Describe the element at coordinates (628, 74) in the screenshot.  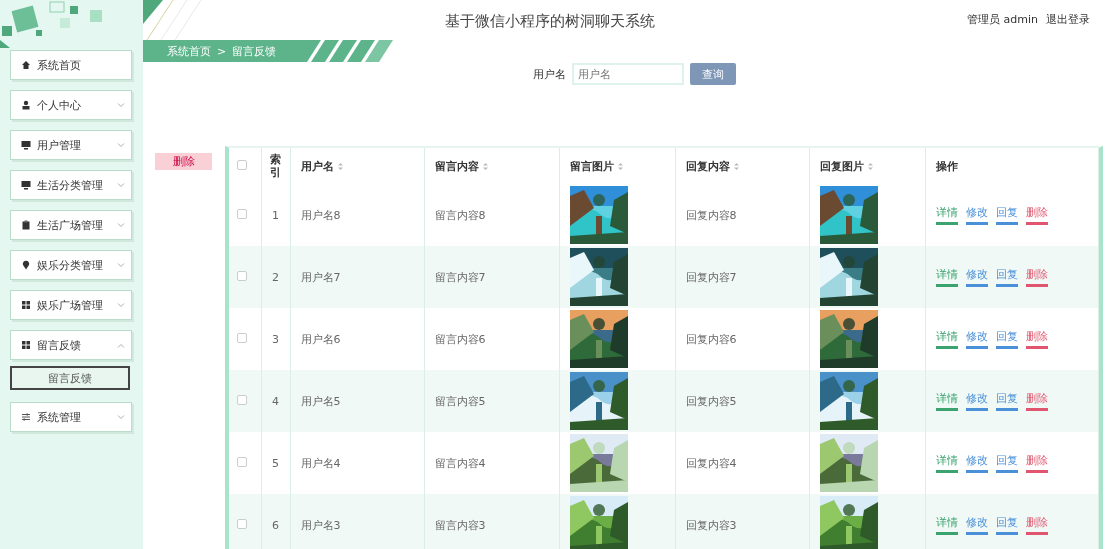
I see `username-search-field: 用户名` at that location.